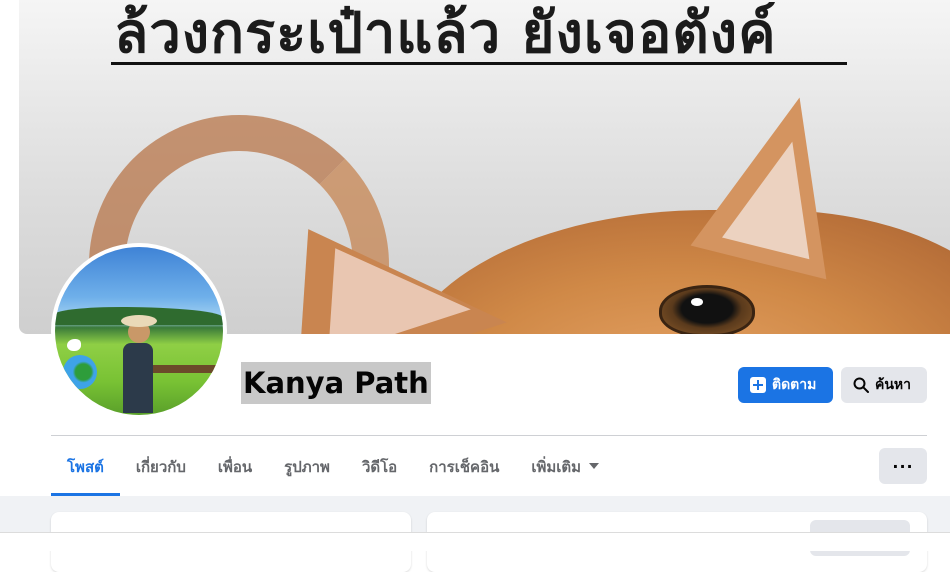  What do you see at coordinates (445, 33) in the screenshot?
I see `cover-headline: ล้วงกระเป๋าแล้ว ยังเจอตังค์` at bounding box center [445, 33].